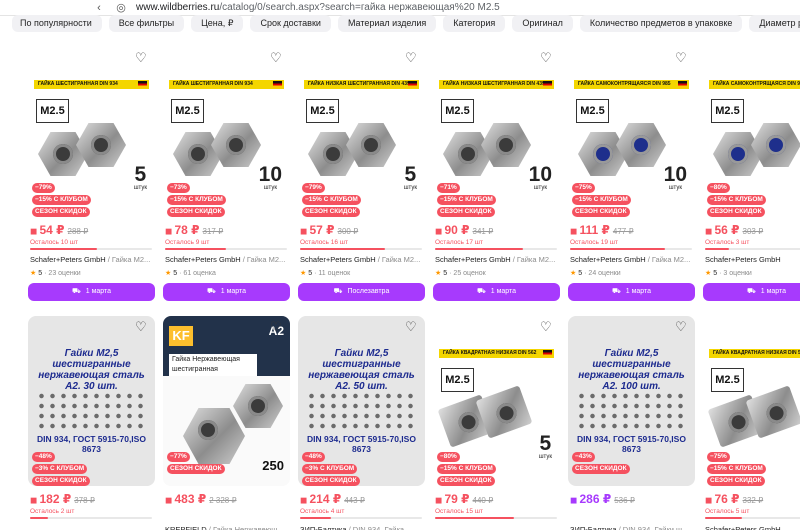 The height and width of the screenshot is (530, 800). What do you see at coordinates (616, 291) in the screenshot?
I see `cart-icon: ⛟` at bounding box center [616, 291].